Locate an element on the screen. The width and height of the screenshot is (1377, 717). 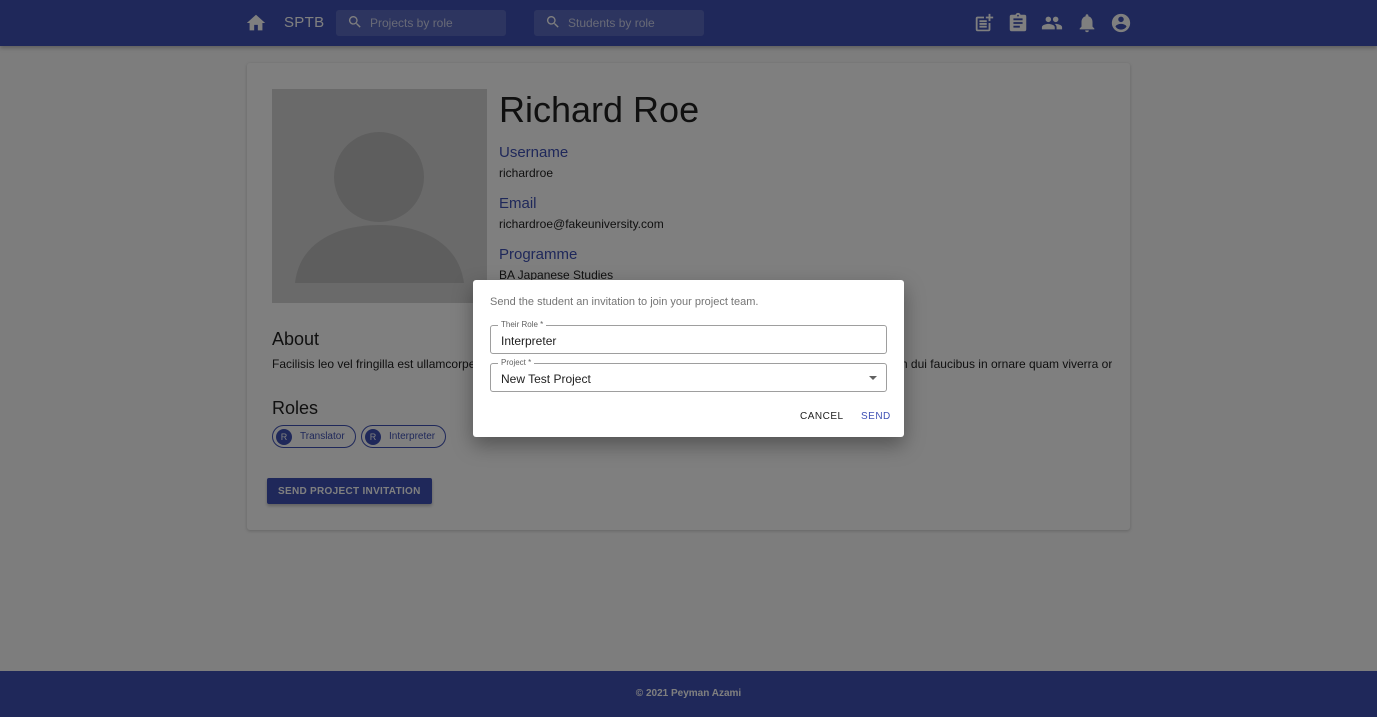
cancel-button: CANCEL is located at coordinates (822, 416).